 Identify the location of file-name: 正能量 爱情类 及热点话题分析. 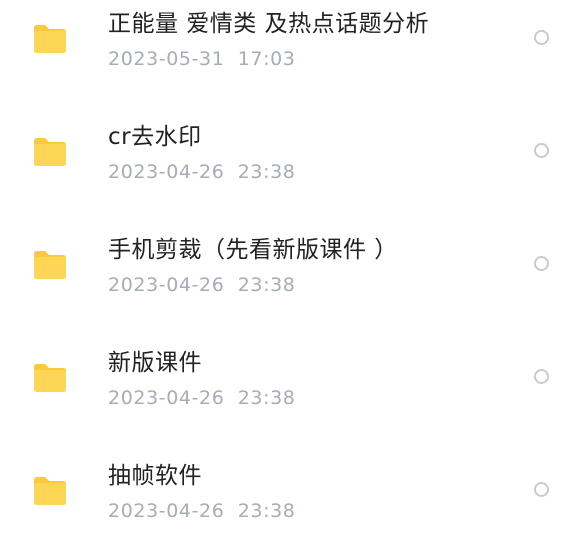
(269, 24).